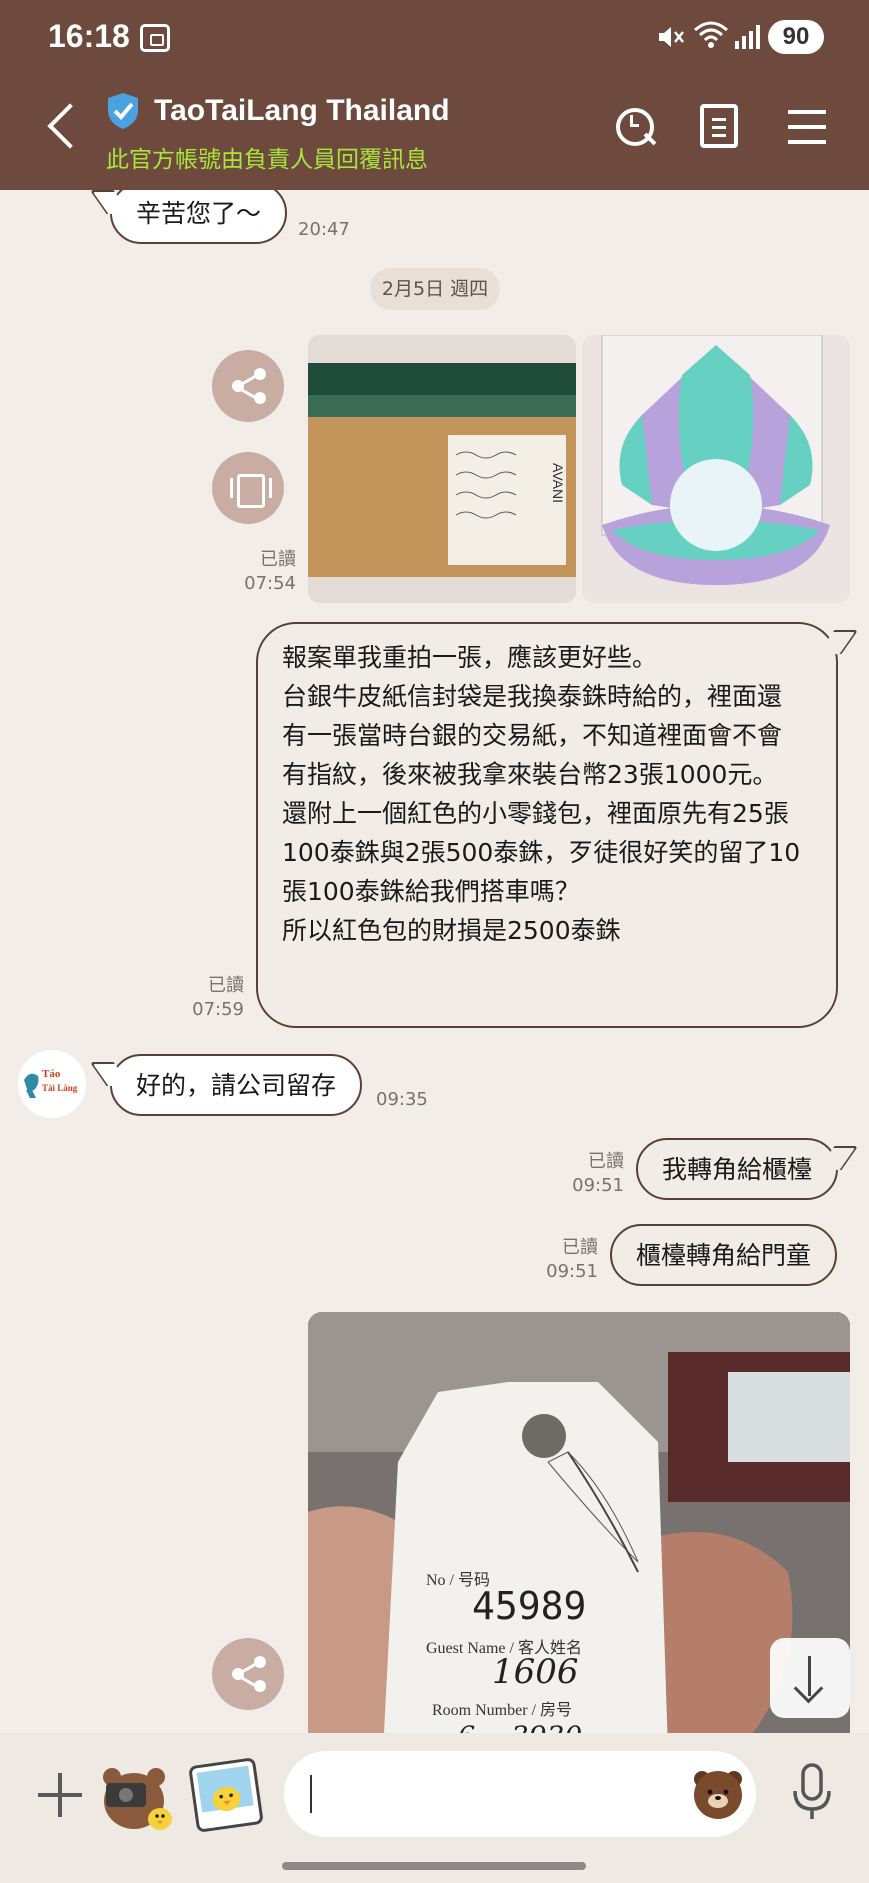 The image size is (869, 1883). Describe the element at coordinates (138, 1794) in the screenshot. I see `sticker-bear-icon` at that location.